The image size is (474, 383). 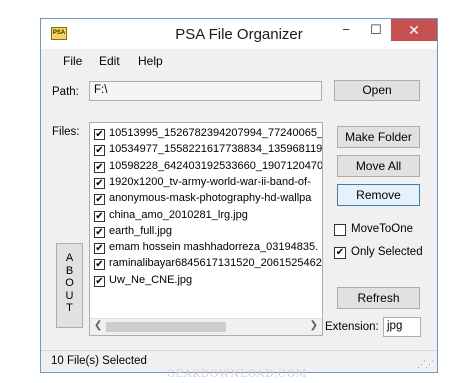 I want to click on scroll-right-icon: ❯, so click(x=314, y=325).